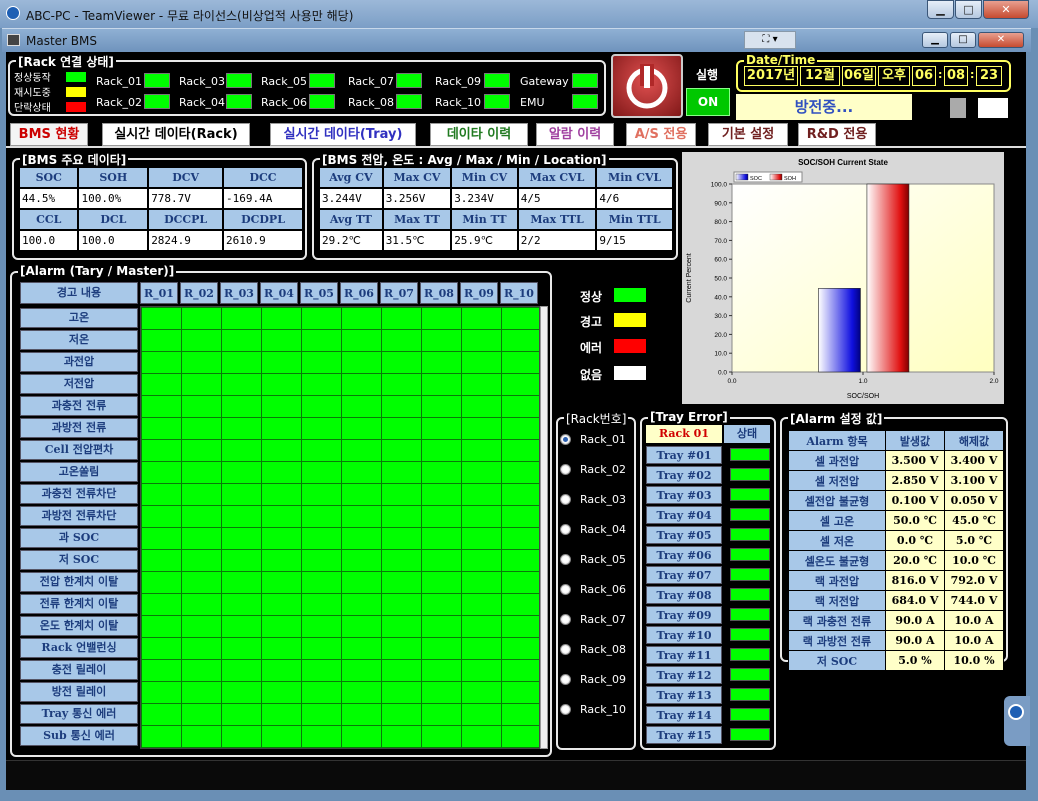 The height and width of the screenshot is (801, 1038). Describe the element at coordinates (371, 81) in the screenshot. I see `rack-conn-label: Rack_07` at that location.